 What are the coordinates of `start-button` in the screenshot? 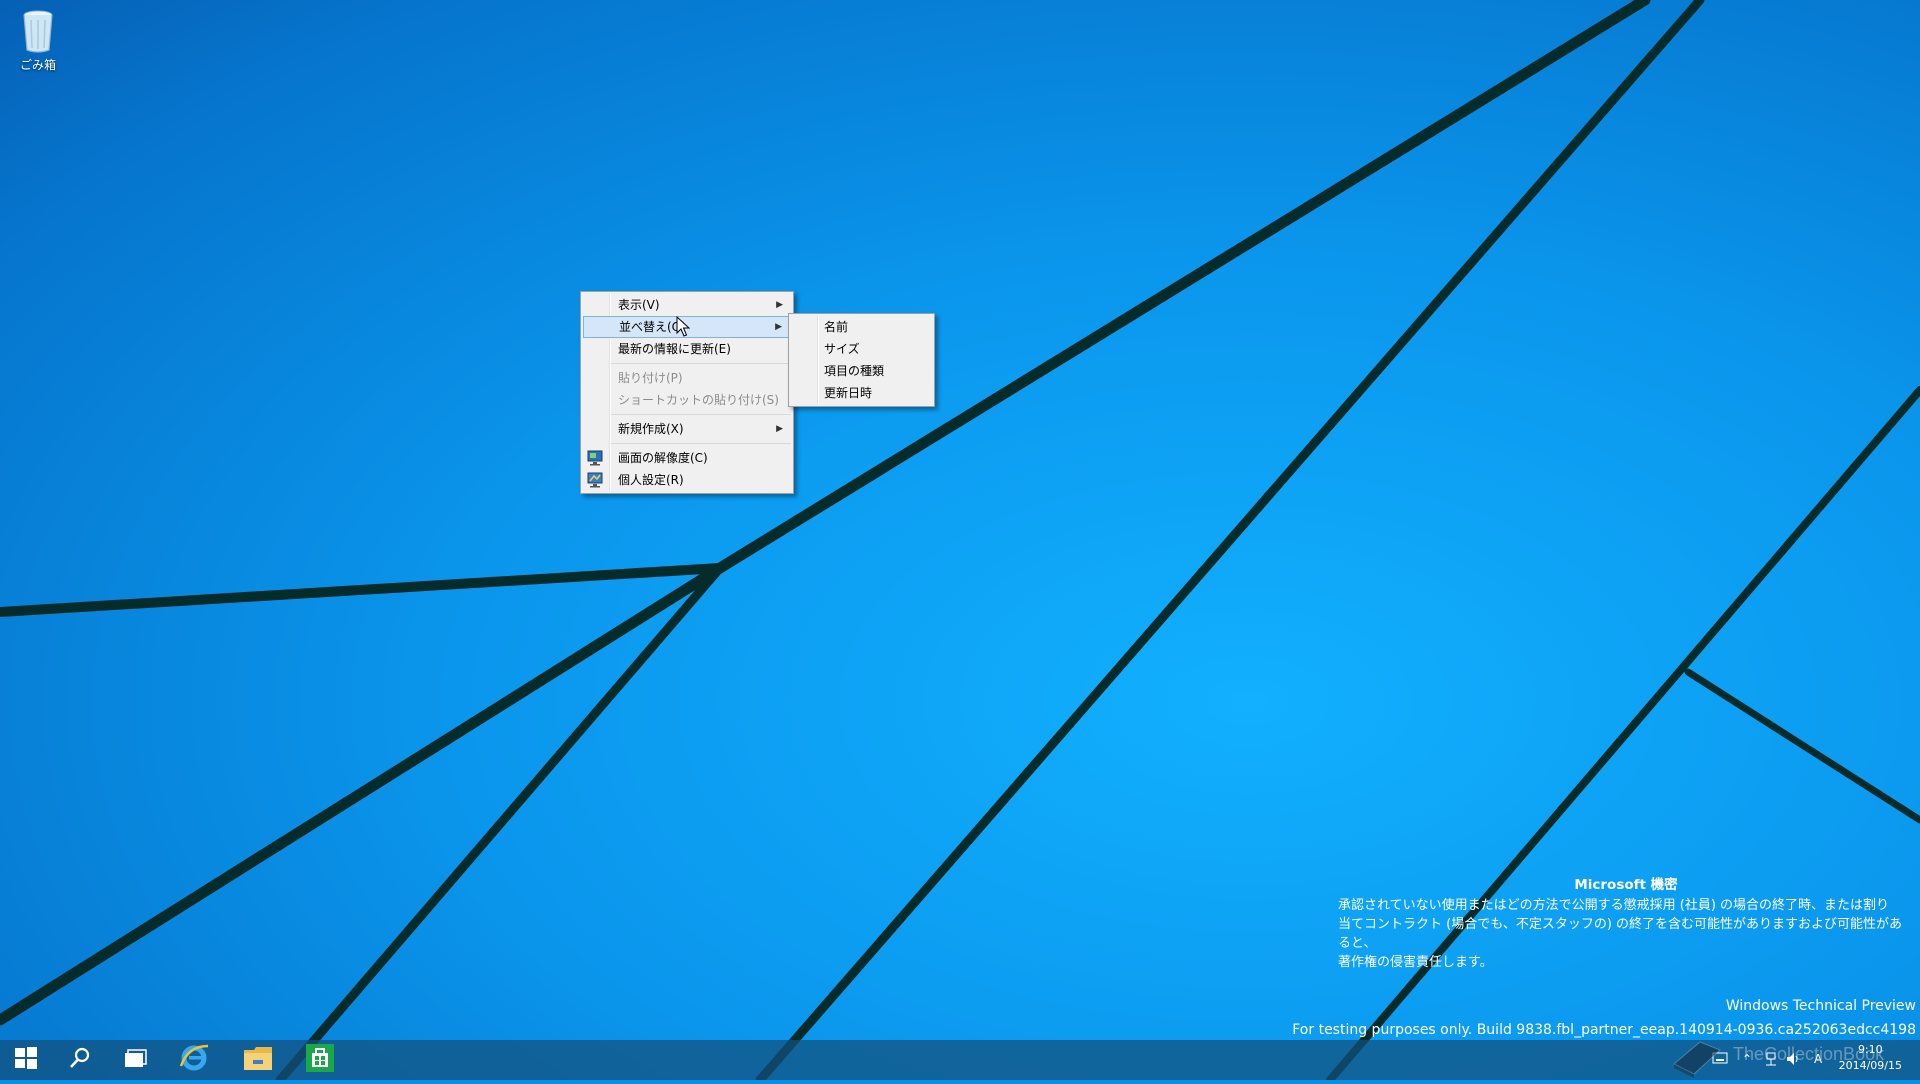 It's located at (26, 1060).